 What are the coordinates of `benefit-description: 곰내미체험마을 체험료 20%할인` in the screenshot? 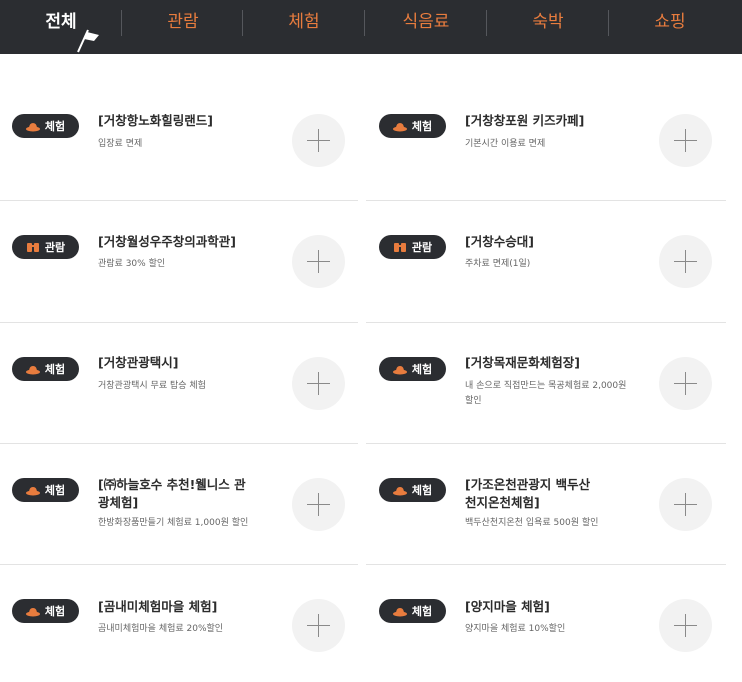 It's located at (161, 629).